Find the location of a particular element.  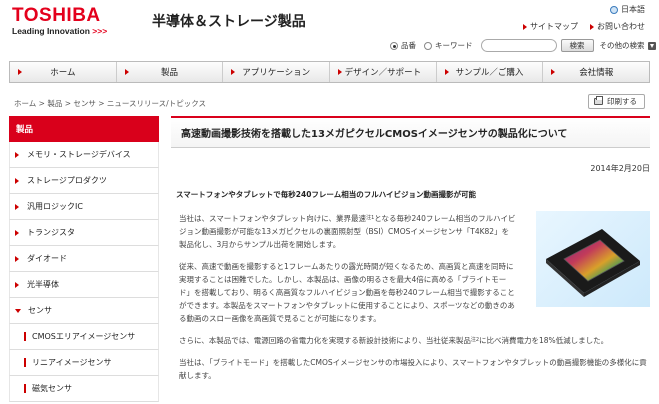

logo-tag-text: Leading Innovation is located at coordinates (51, 31).